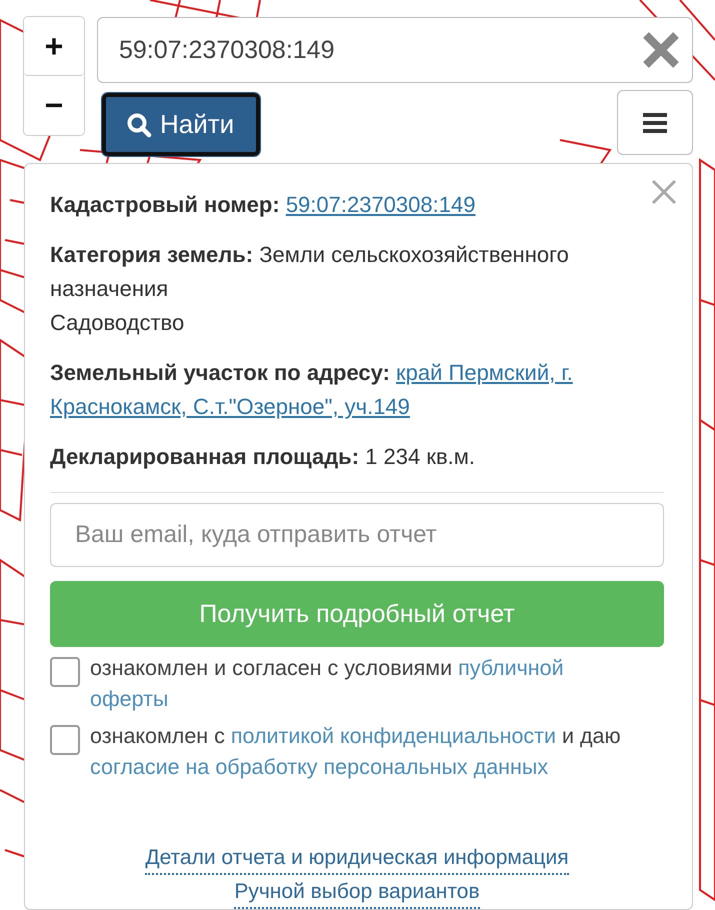  I want to click on close-button, so click(664, 192).